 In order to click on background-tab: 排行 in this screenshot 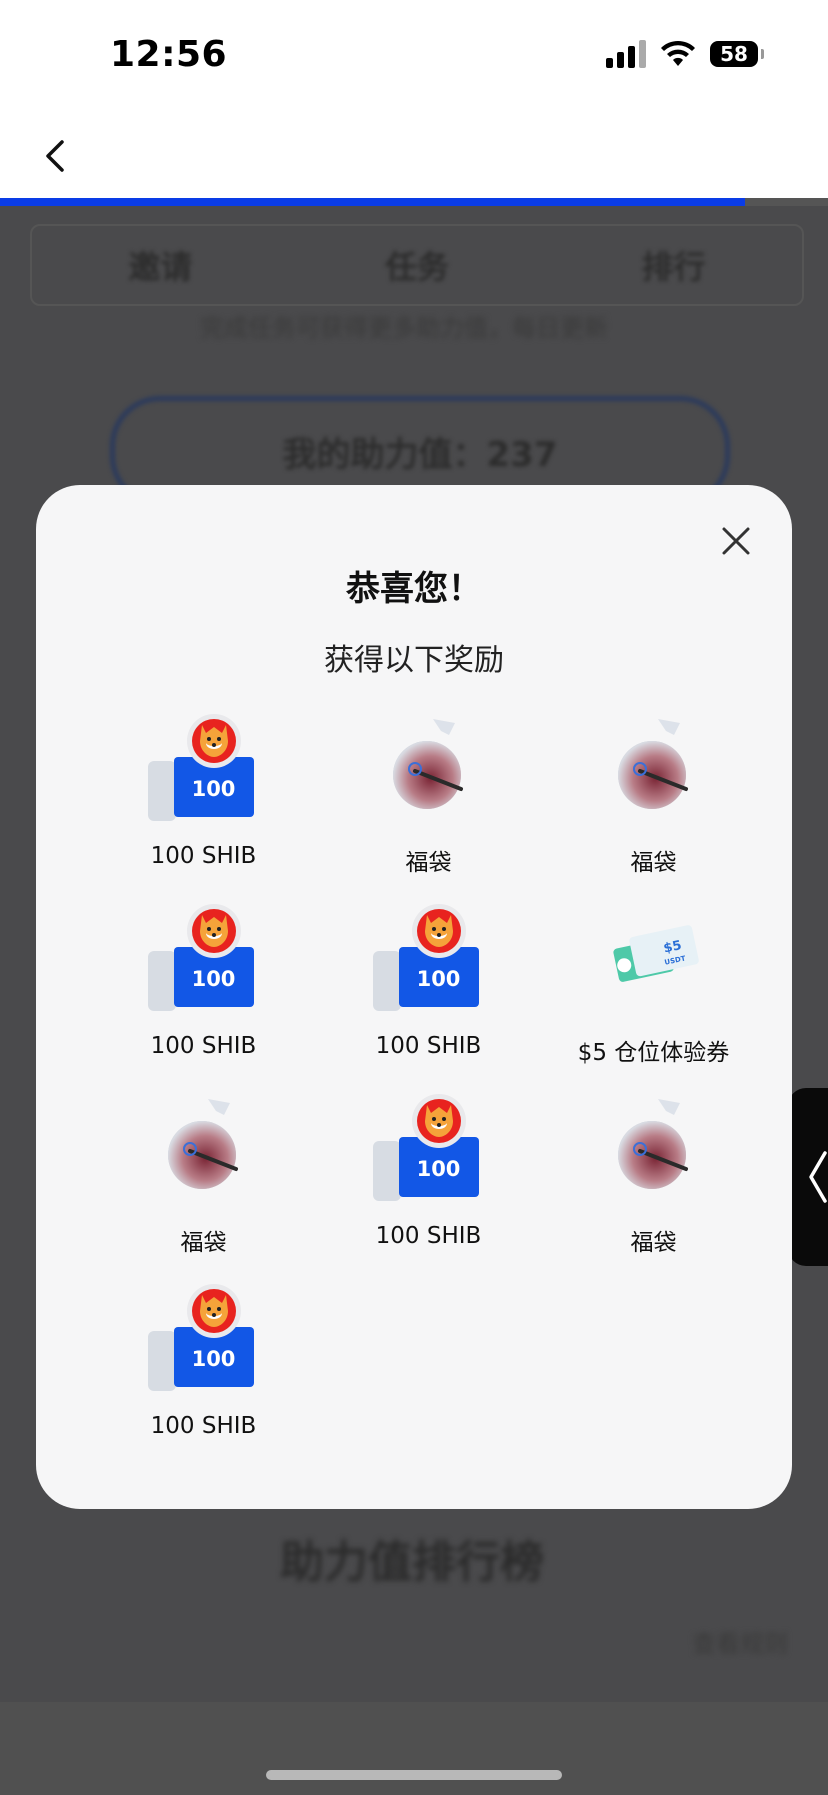, I will do `click(673, 267)`.